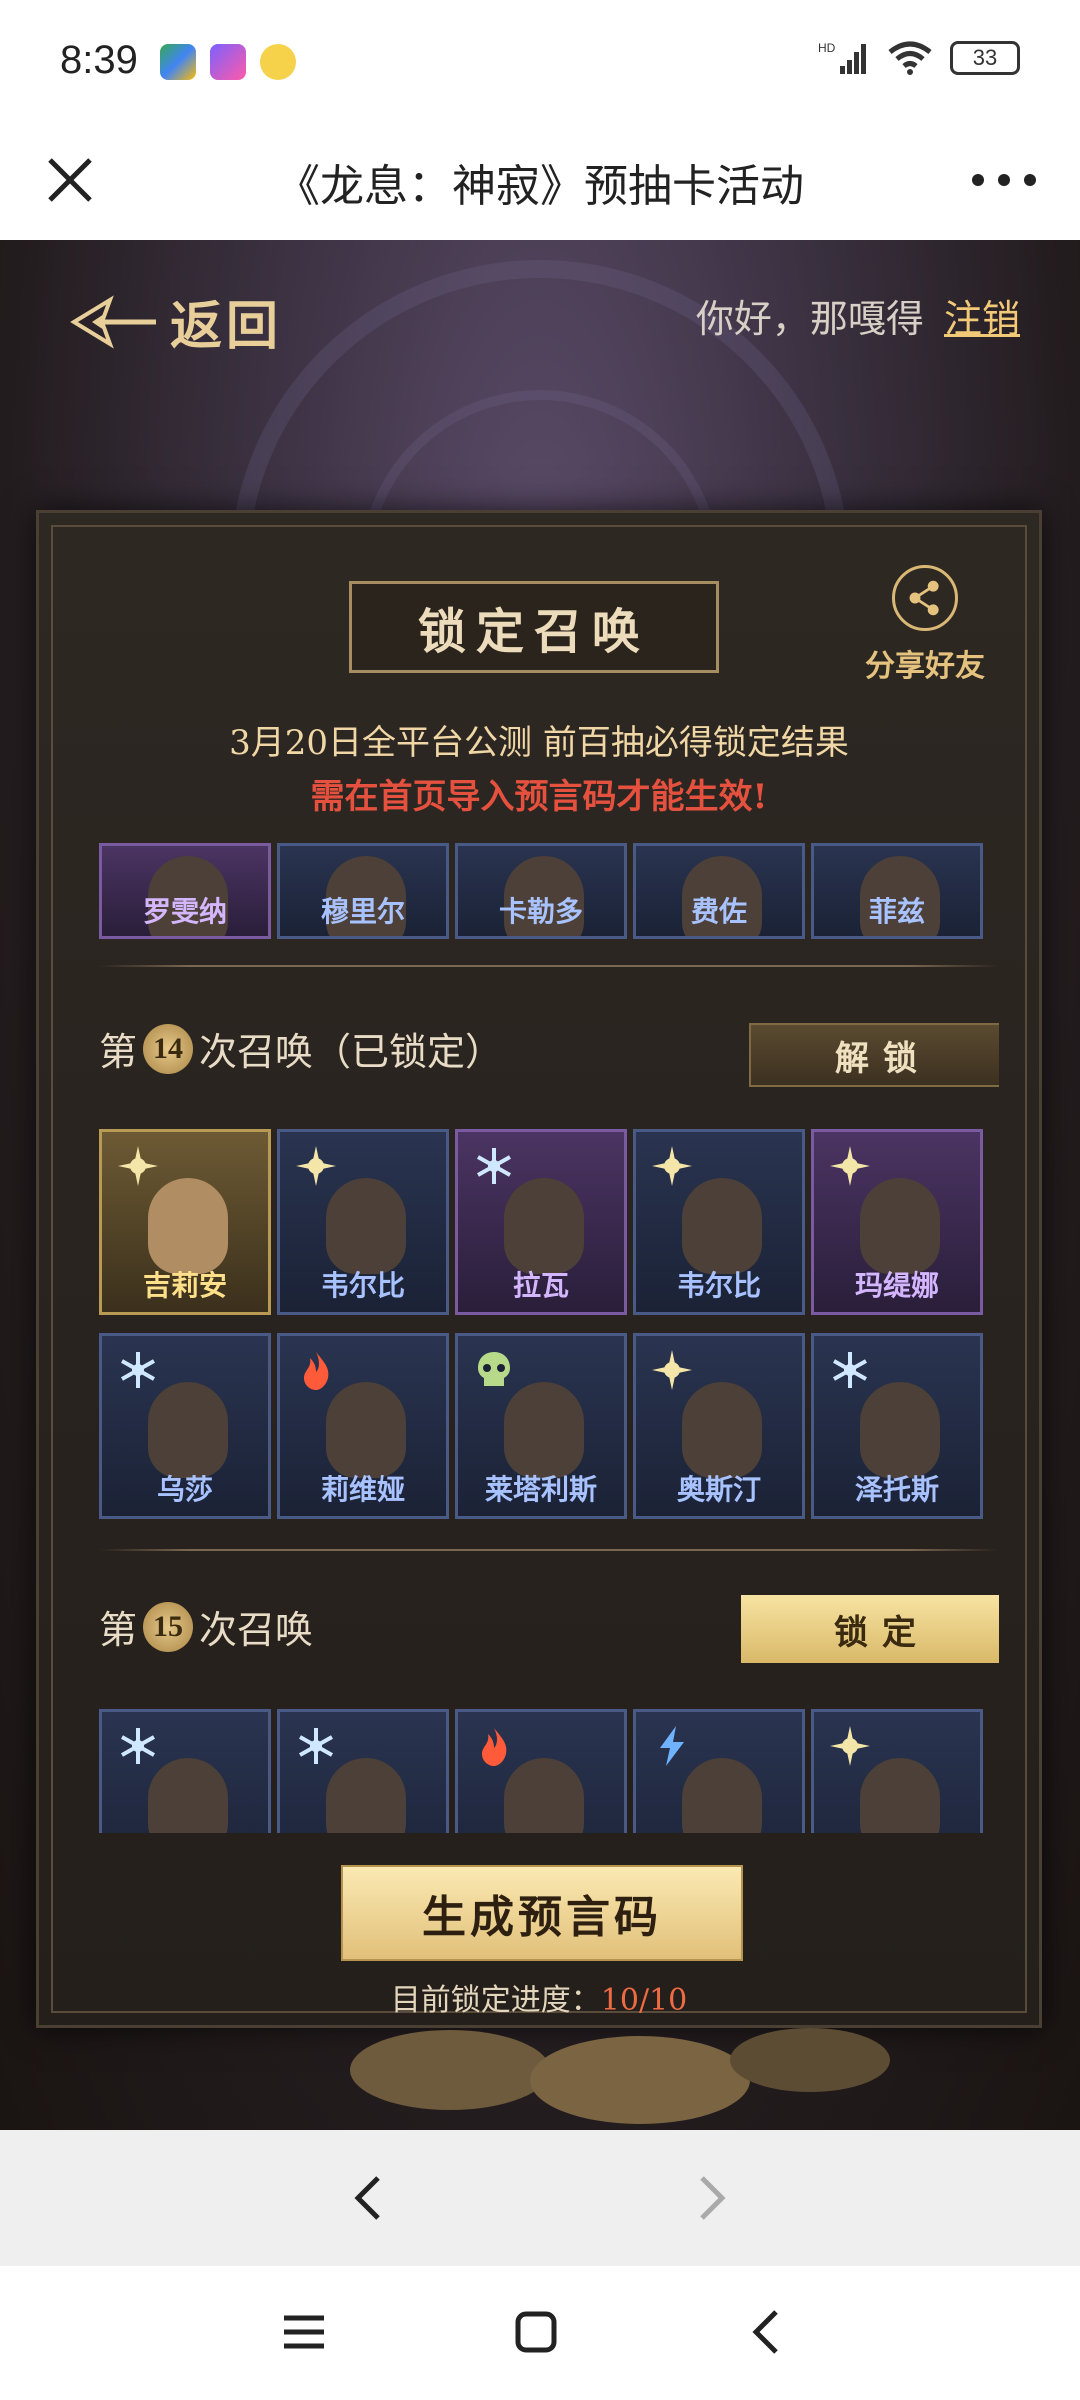  Describe the element at coordinates (897, 1222) in the screenshot. I see `hero-card: 玛缇娜` at that location.